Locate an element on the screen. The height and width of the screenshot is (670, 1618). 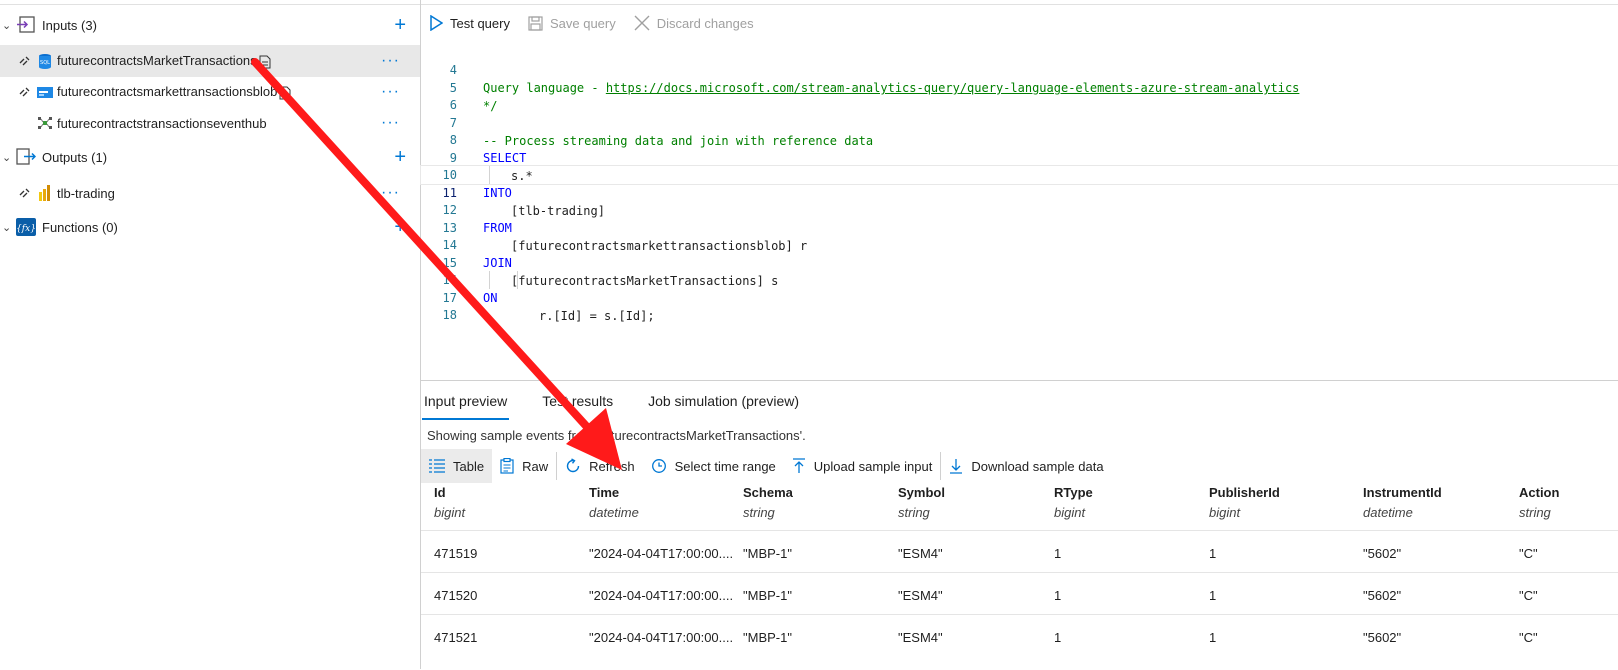
table-view-button: Table is located at coordinates (457, 466).